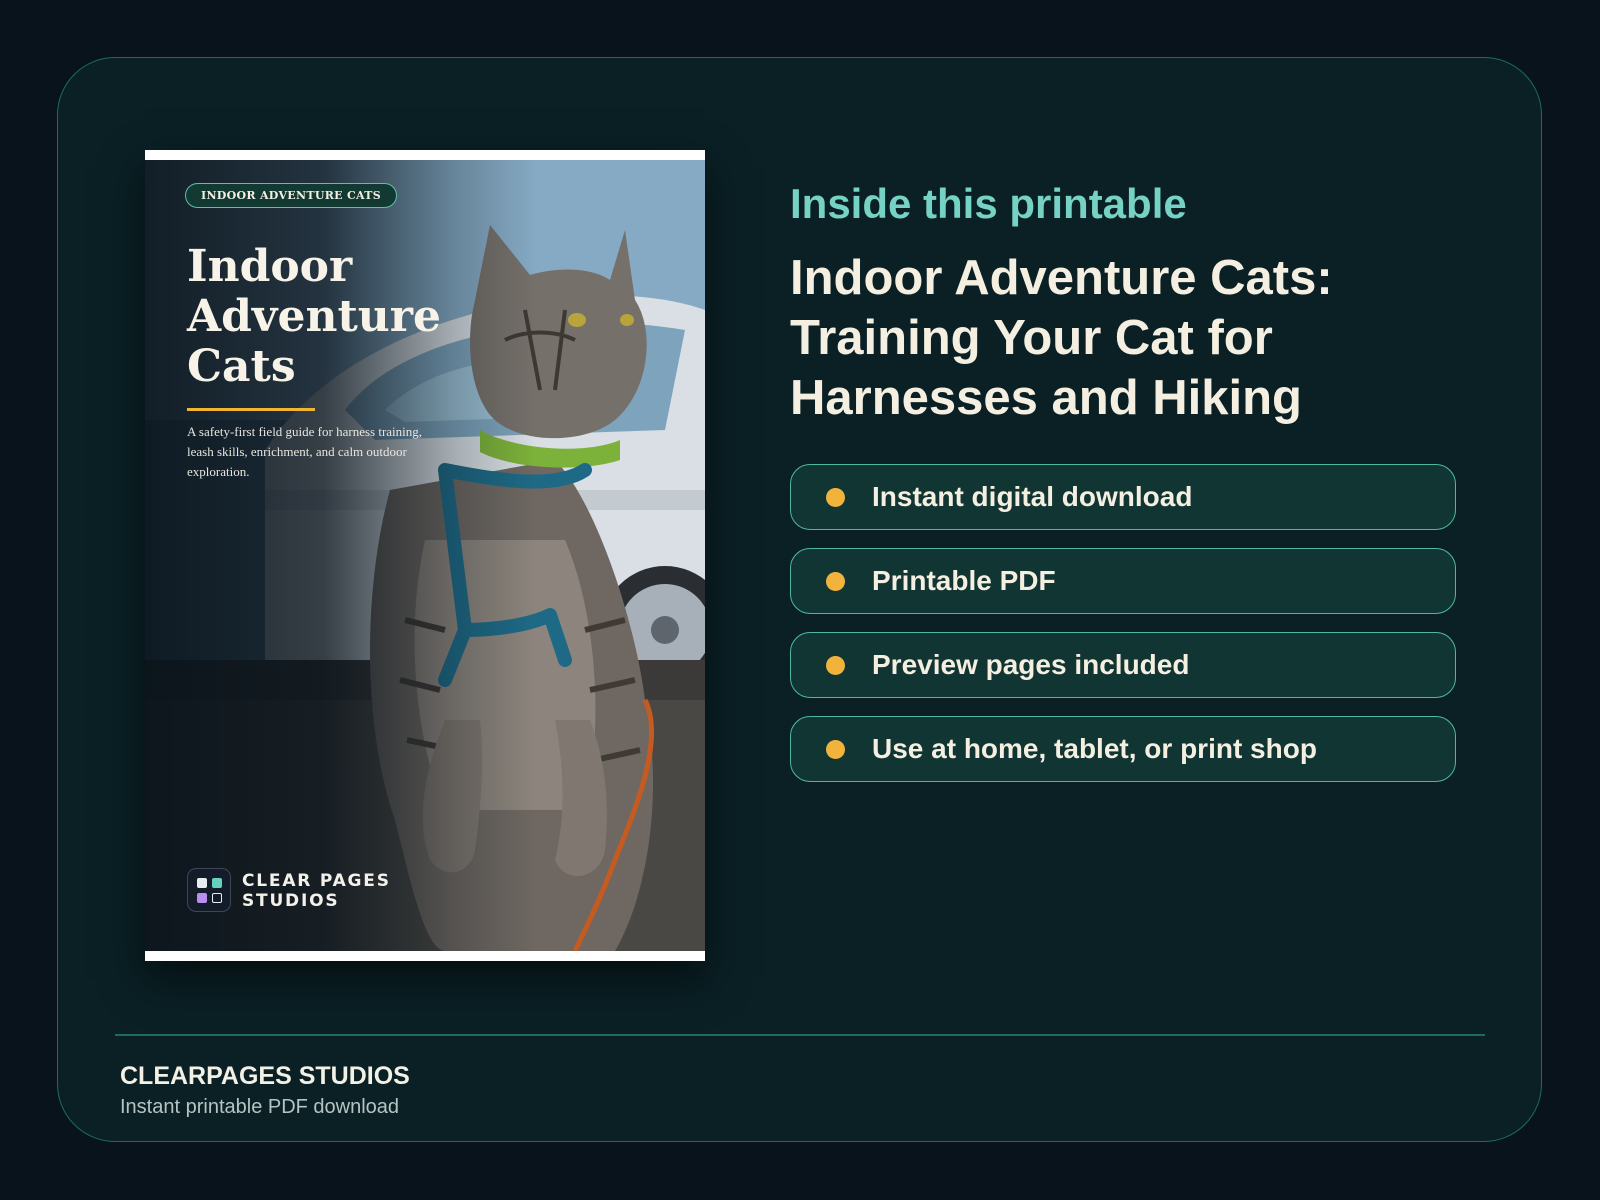 This screenshot has width=1600, height=1200. Describe the element at coordinates (1094, 748) in the screenshot. I see `feature-label: Use at home, tablet, or print shop` at that location.